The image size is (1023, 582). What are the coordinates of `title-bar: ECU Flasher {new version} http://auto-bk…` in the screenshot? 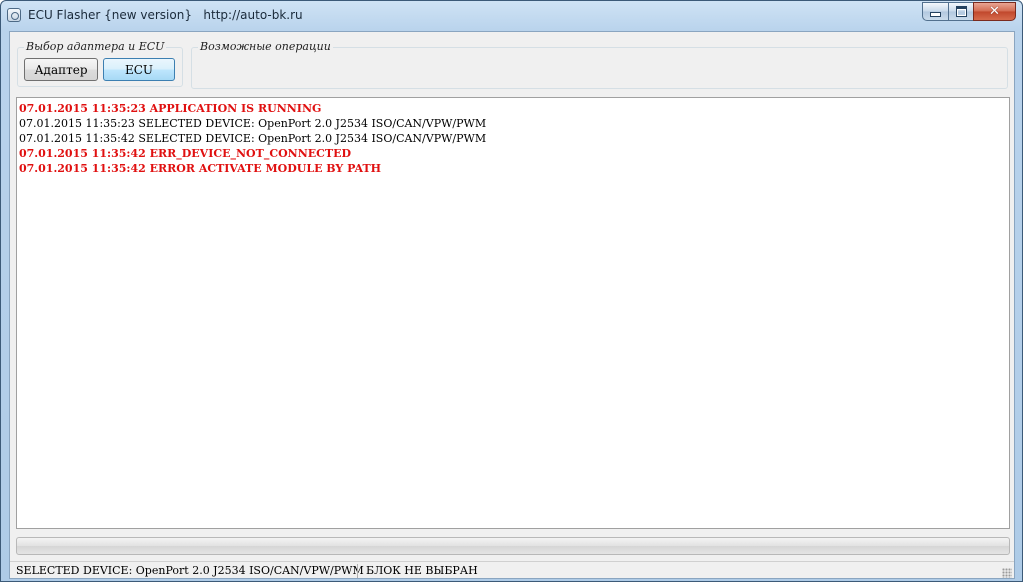 It's located at (511, 16).